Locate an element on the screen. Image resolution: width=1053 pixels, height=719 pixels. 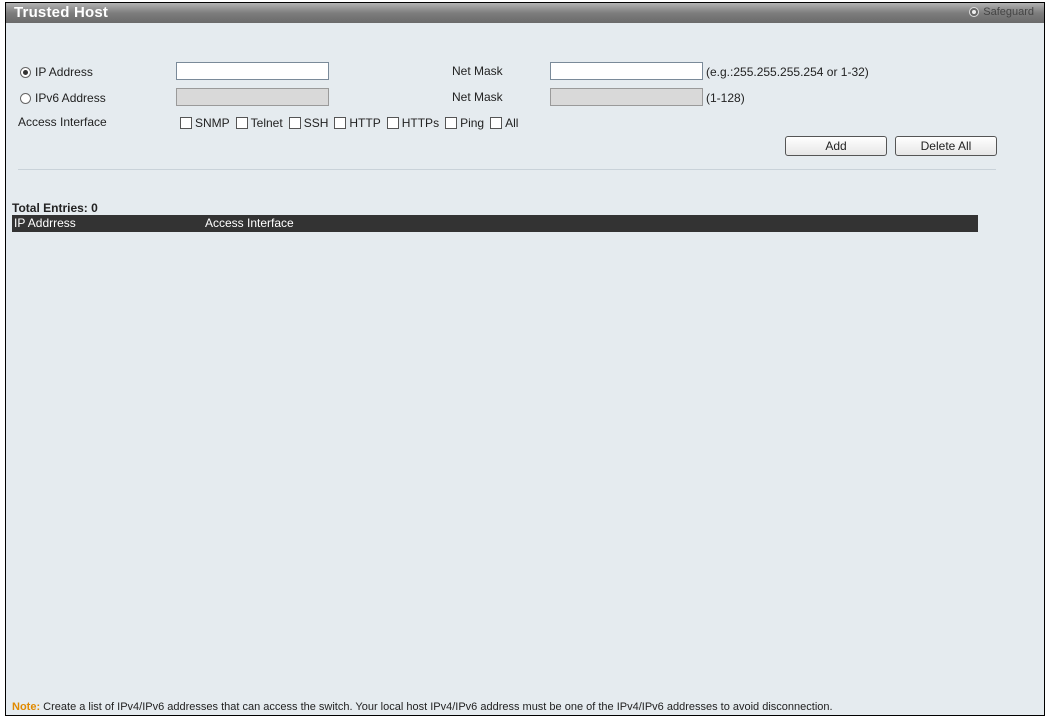
access-interface-label: Access Interface is located at coordinates (62, 122).